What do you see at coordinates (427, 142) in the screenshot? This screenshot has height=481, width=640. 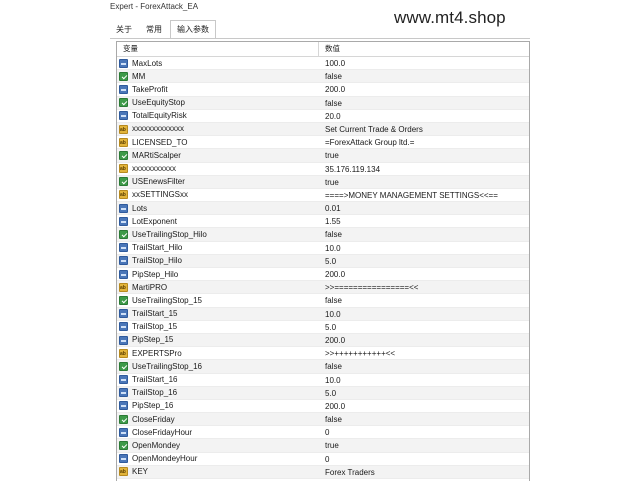 I see `param-value: =ForexAttack Group ltd.=` at bounding box center [427, 142].